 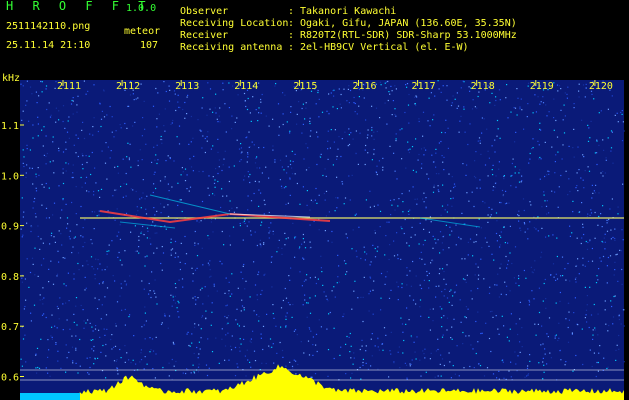 What do you see at coordinates (187, 86) in the screenshot?
I see `time-tick-label: 2113` at bounding box center [187, 86].